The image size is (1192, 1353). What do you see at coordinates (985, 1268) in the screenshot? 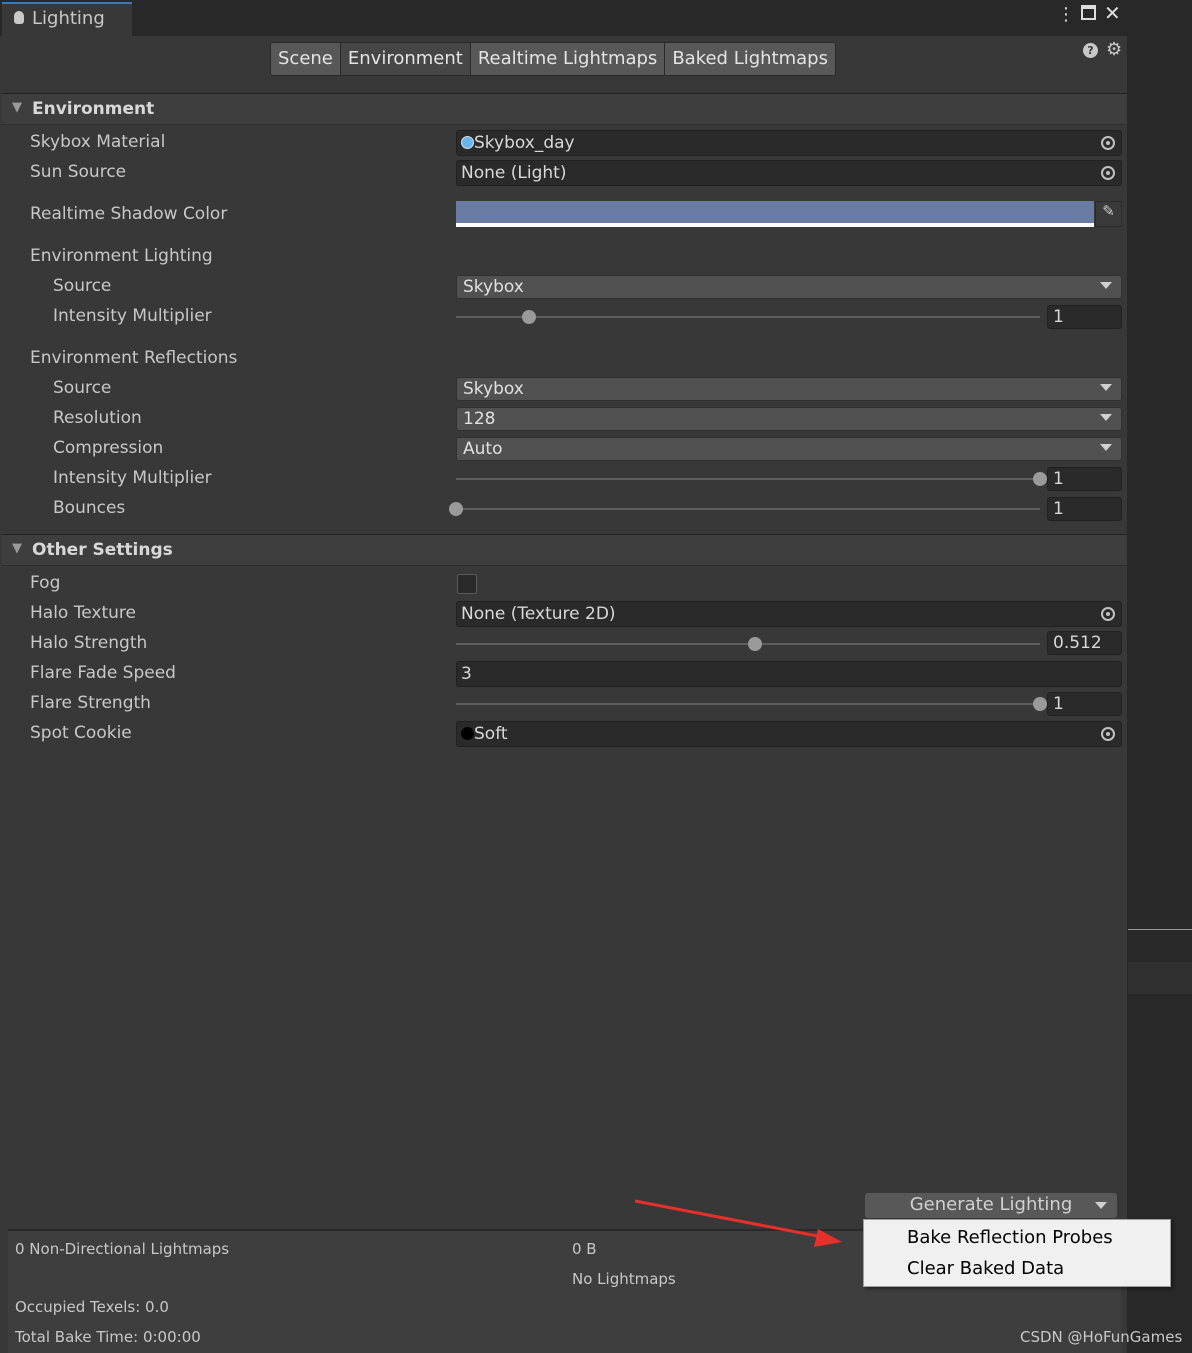
I see `menu-item-clear-baked-data: Clear Baked Data` at bounding box center [985, 1268].